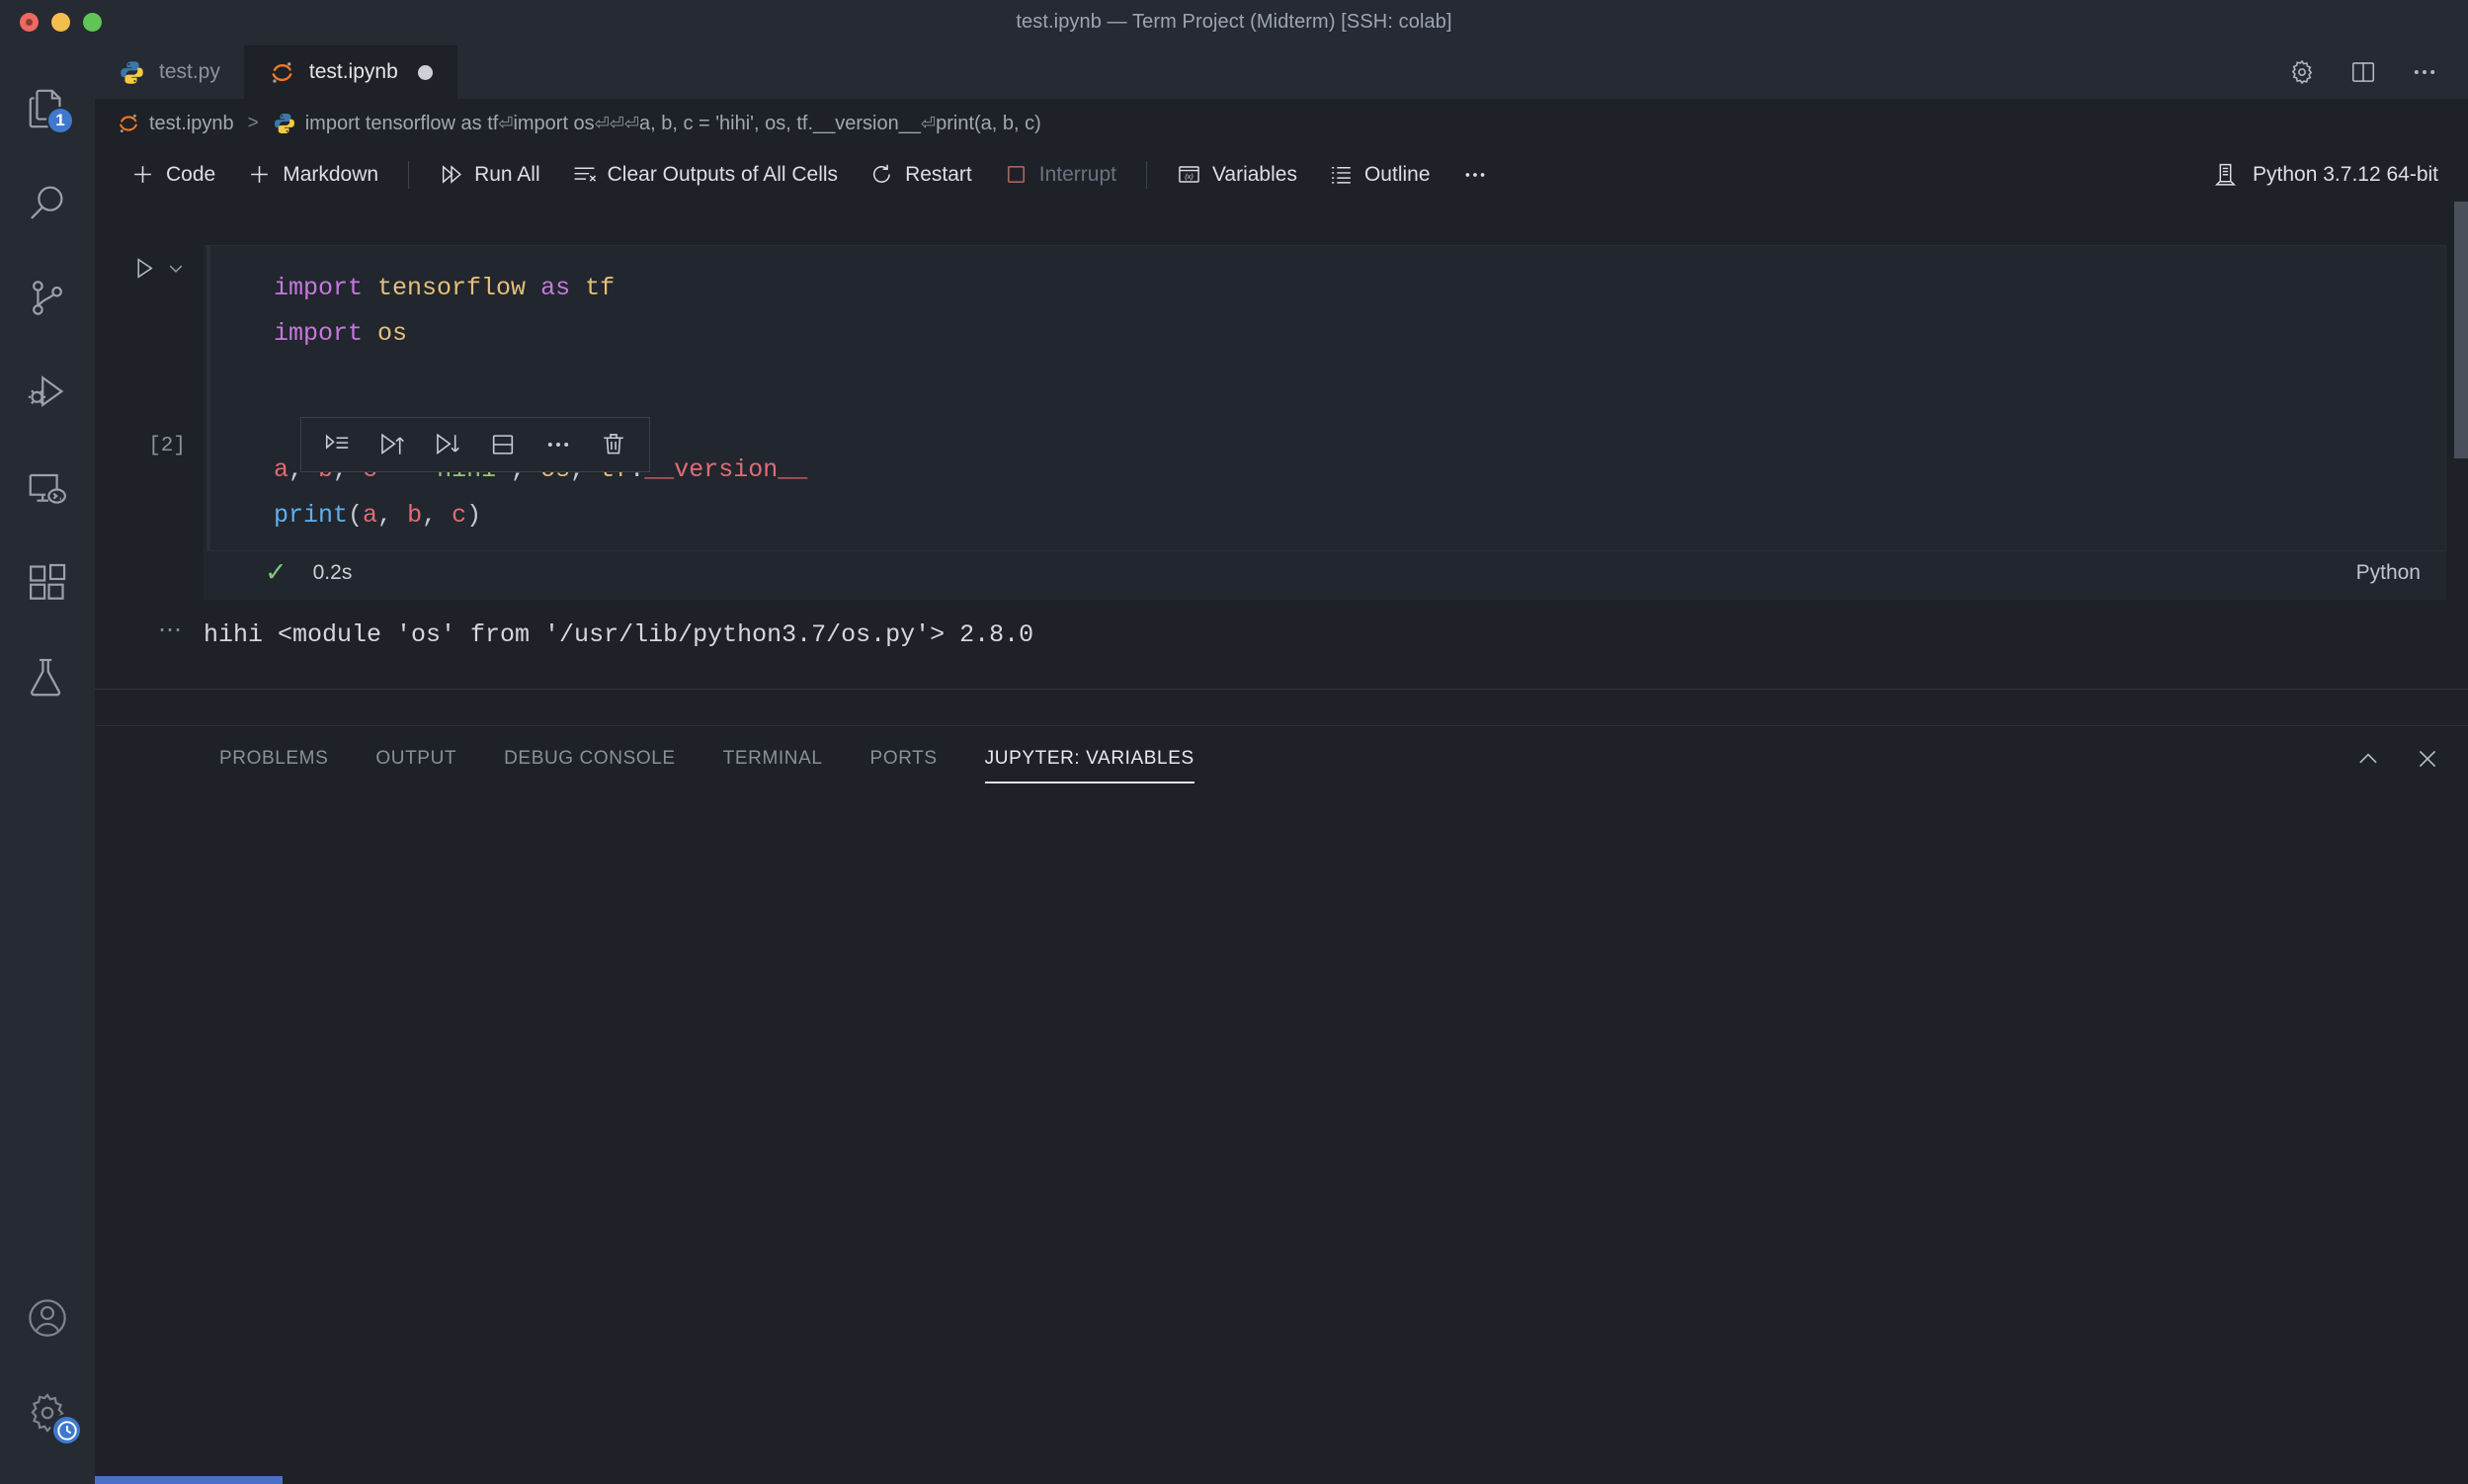 This screenshot has width=2468, height=1484. Describe the element at coordinates (392, 333) in the screenshot. I see `code-token: os` at that location.